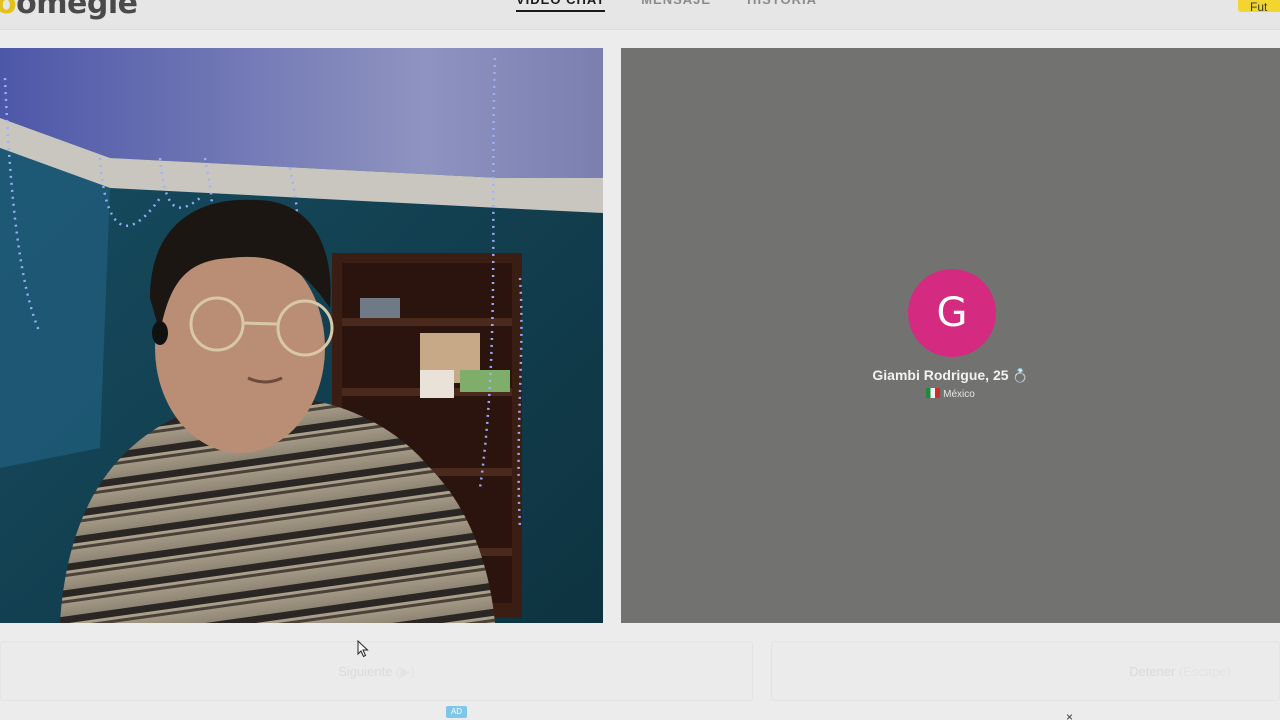 The height and width of the screenshot is (720, 1280). I want to click on ad-close-icon: ×, so click(1069, 715).